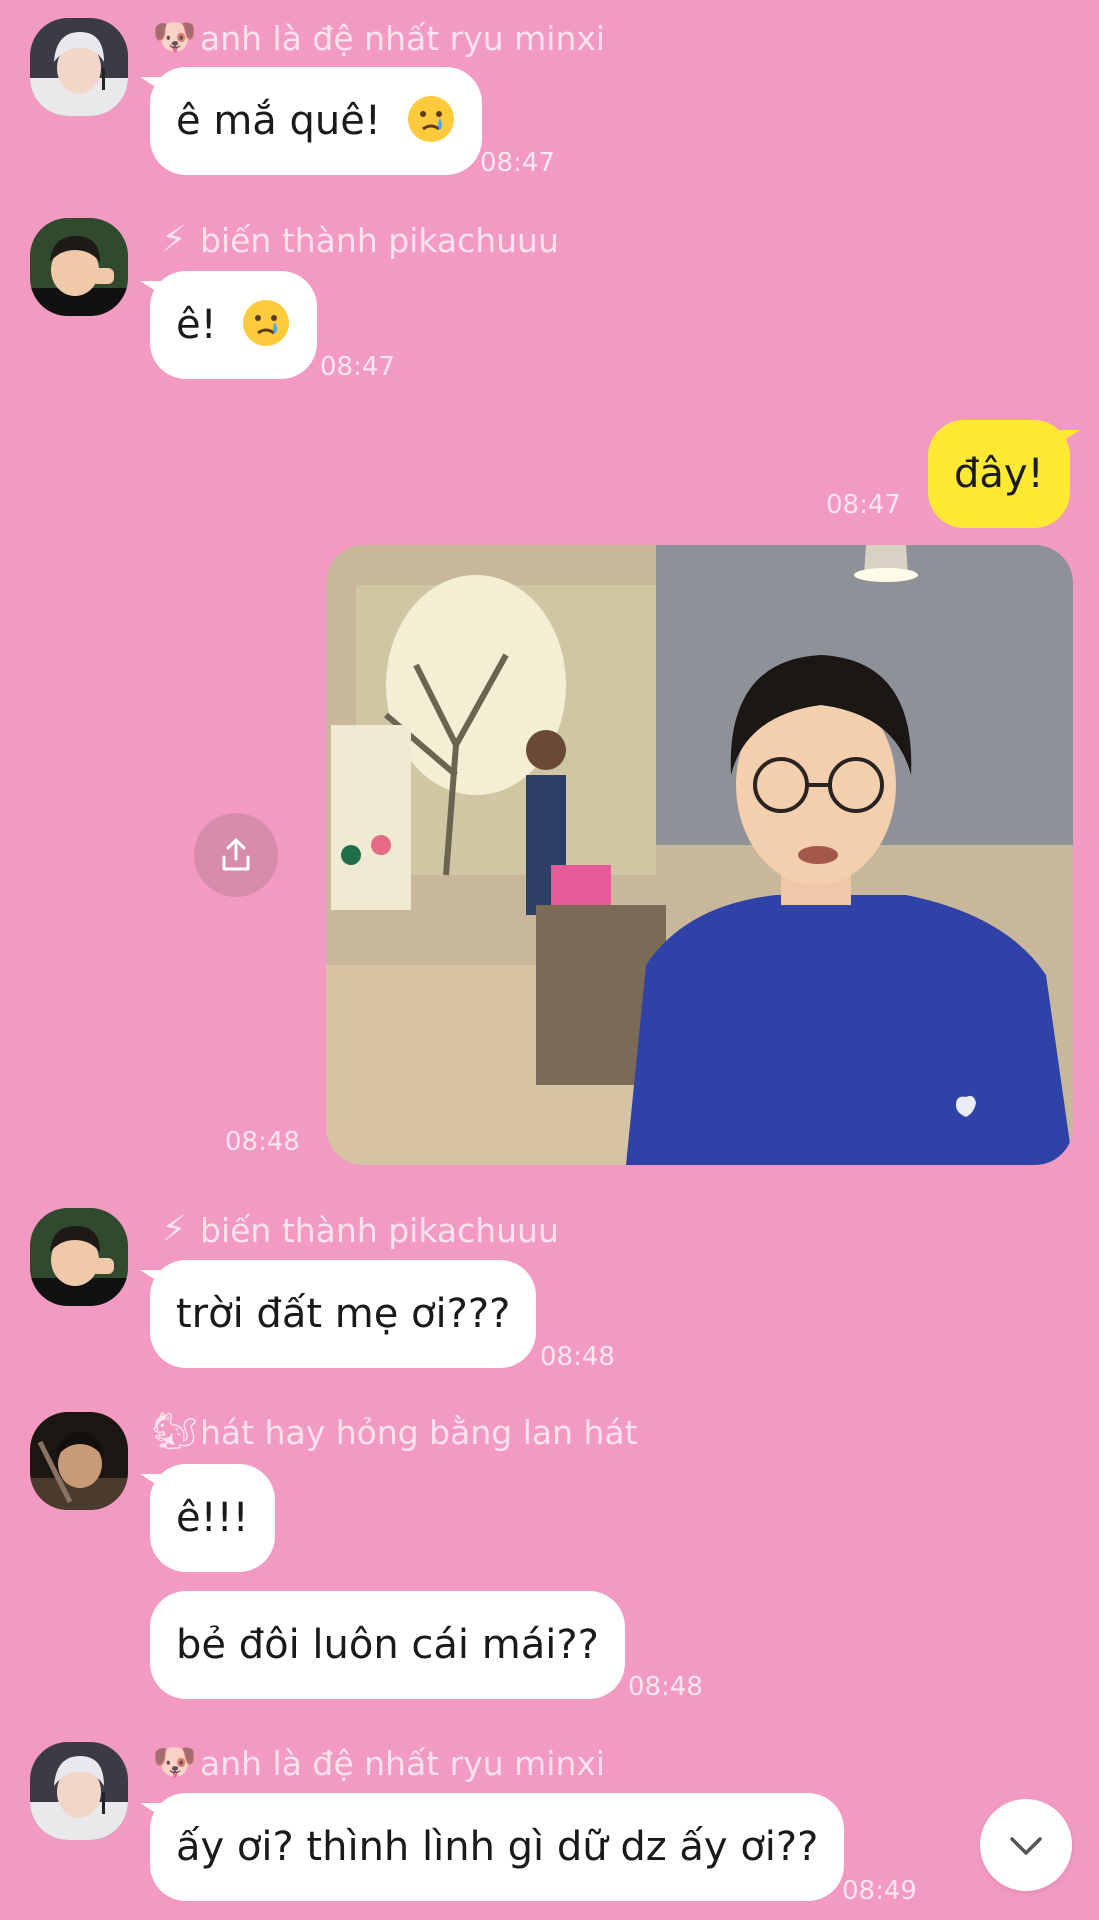 This screenshot has height=1920, width=1099. I want to click on share-button, so click(236, 855).